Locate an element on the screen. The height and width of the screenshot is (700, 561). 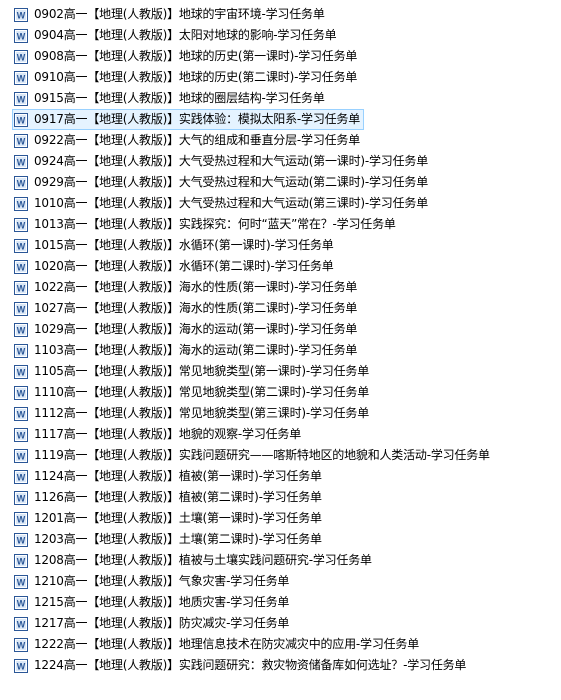
file-name: 0904高一【地理(人教版)】太阳对地球的影响-学习任务单 is located at coordinates (185, 35).